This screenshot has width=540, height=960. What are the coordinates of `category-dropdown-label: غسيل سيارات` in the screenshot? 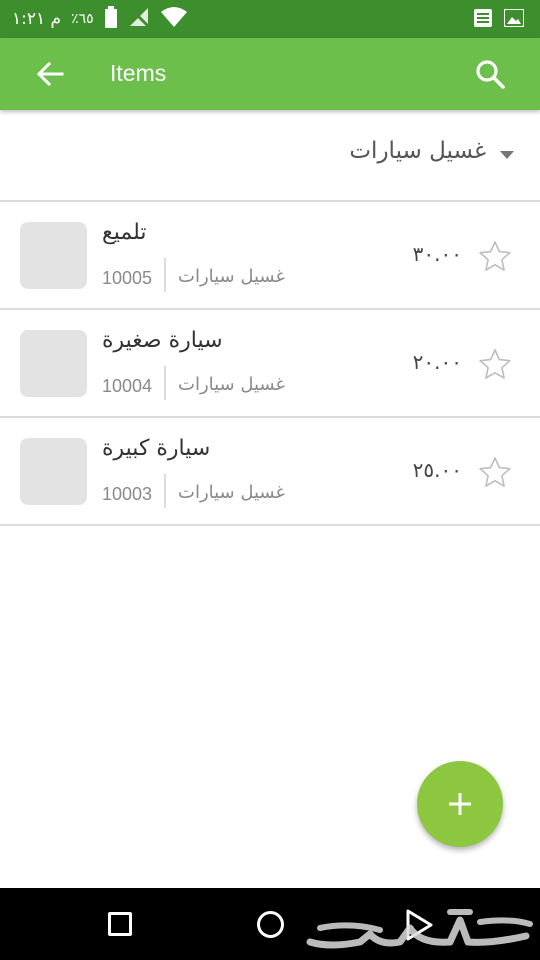 It's located at (417, 151).